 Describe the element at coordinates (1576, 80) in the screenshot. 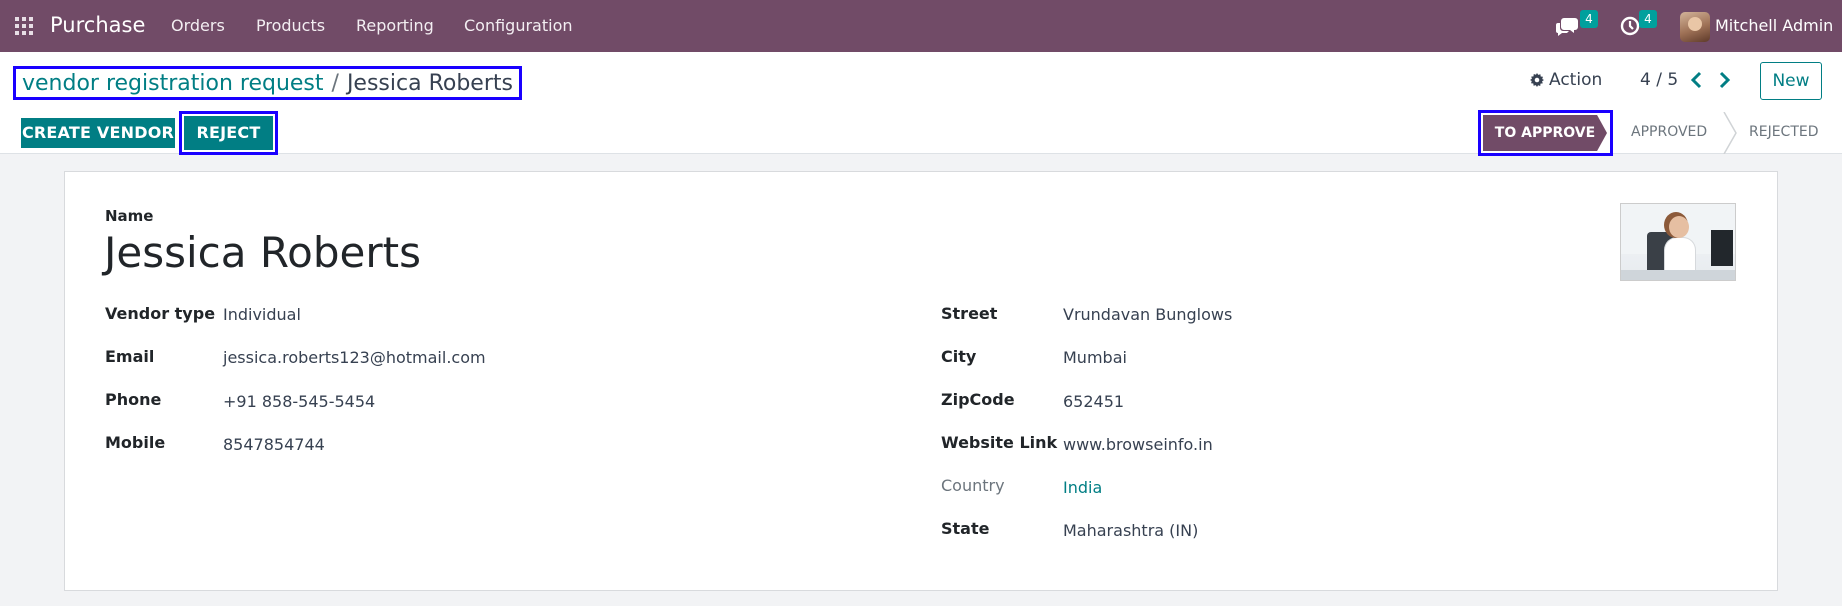

I see `action-label: Action` at that location.